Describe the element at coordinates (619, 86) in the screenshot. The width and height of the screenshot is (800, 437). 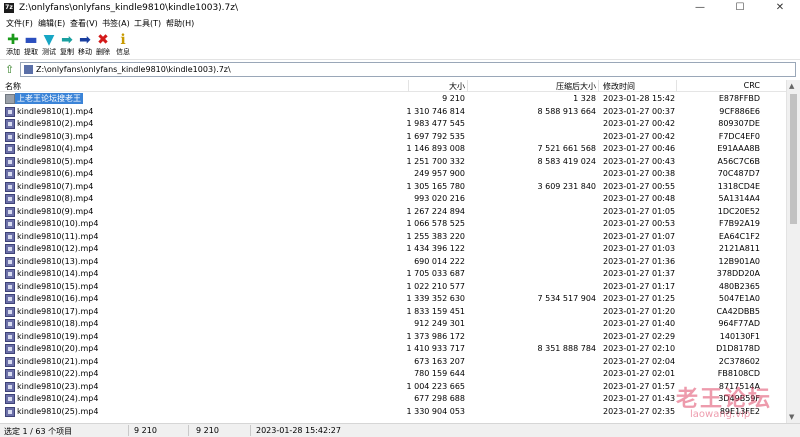
I see `column-modified: 修改时间` at that location.